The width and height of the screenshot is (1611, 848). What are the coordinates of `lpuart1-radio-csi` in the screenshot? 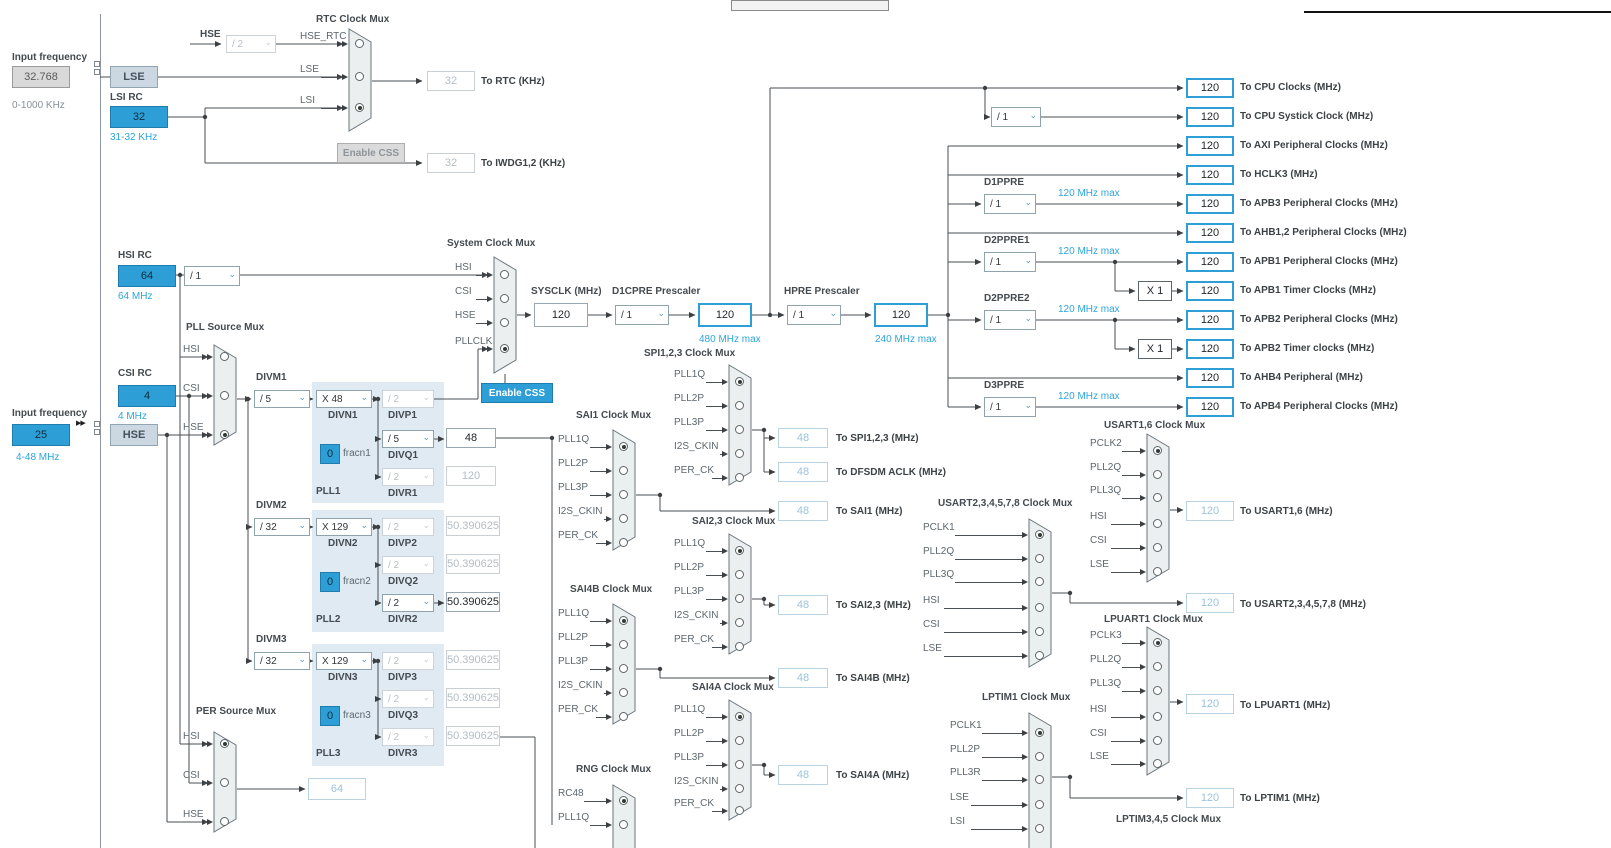 It's located at (1157, 740).